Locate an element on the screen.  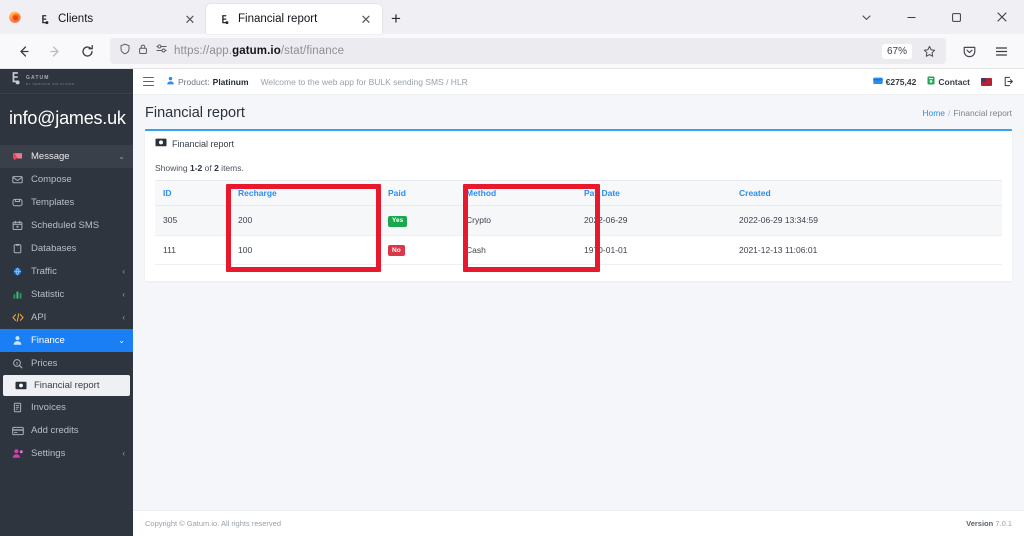
page-title: Financial report is located at coordinates (195, 113).